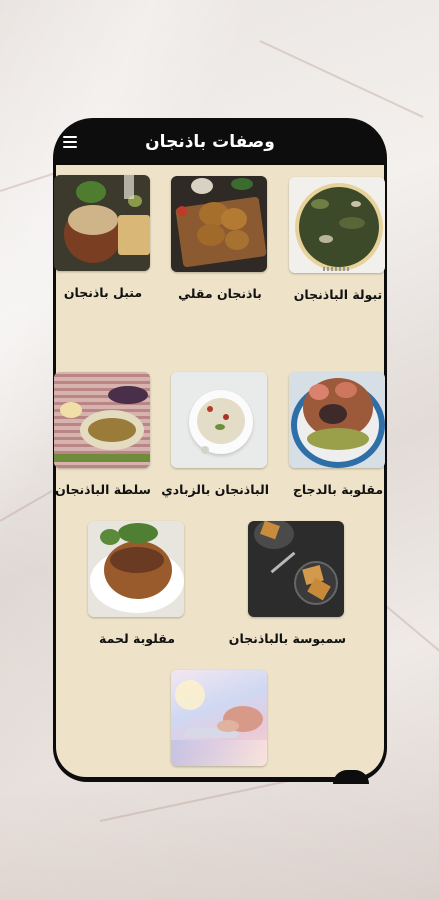 This screenshot has height=900, width=439. What do you see at coordinates (102, 223) in the screenshot?
I see `mutabal-eggplant-image` at bounding box center [102, 223].